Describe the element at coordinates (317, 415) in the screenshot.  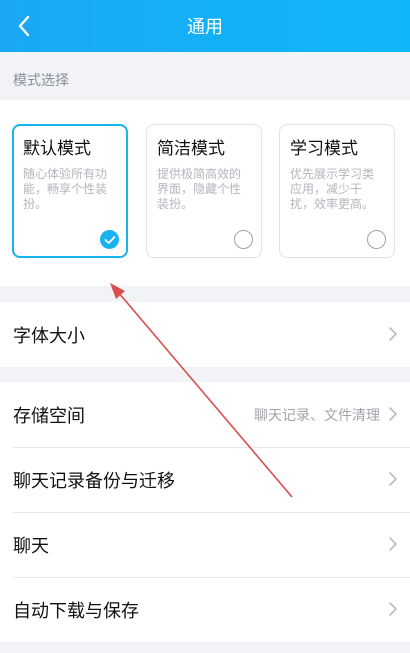
I see `storage-row-value: 聊天记录、文件清理` at that location.